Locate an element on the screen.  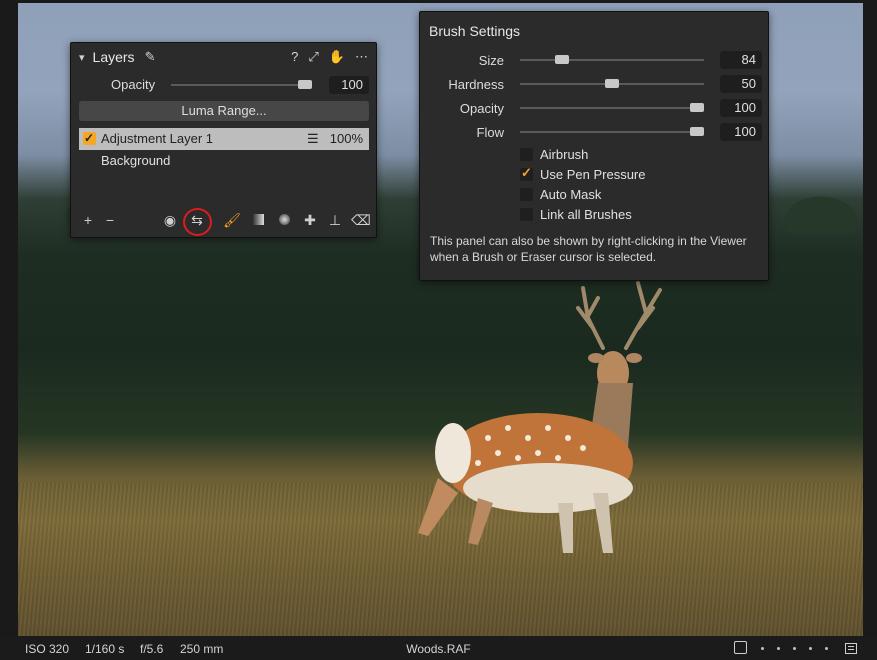
brush-size-slider-knob is located at coordinates (562, 59).